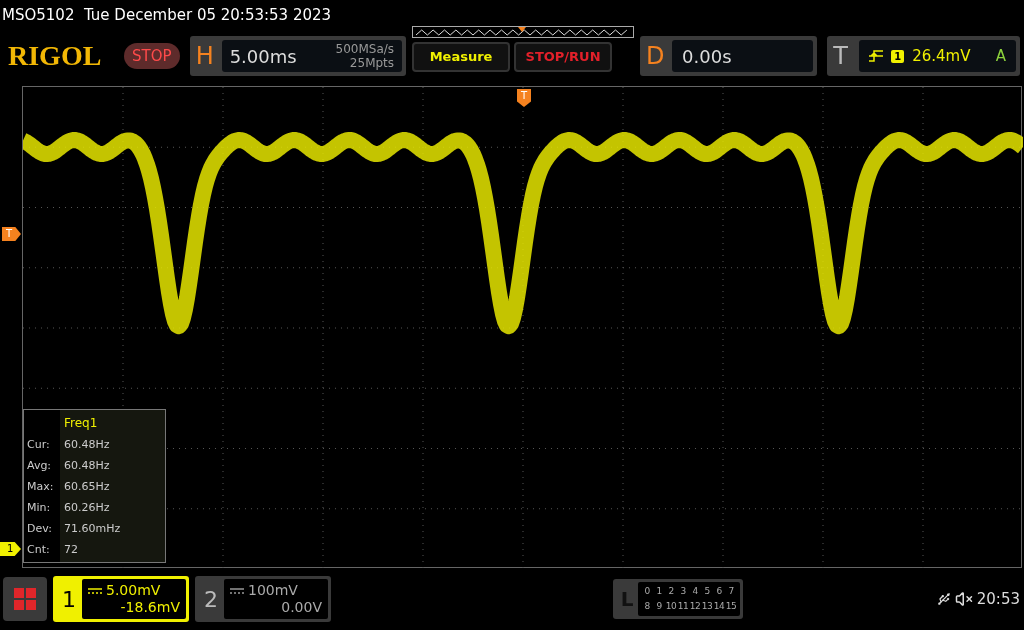  Describe the element at coordinates (841, 56) in the screenshot. I see `trigger-label: T` at that location.